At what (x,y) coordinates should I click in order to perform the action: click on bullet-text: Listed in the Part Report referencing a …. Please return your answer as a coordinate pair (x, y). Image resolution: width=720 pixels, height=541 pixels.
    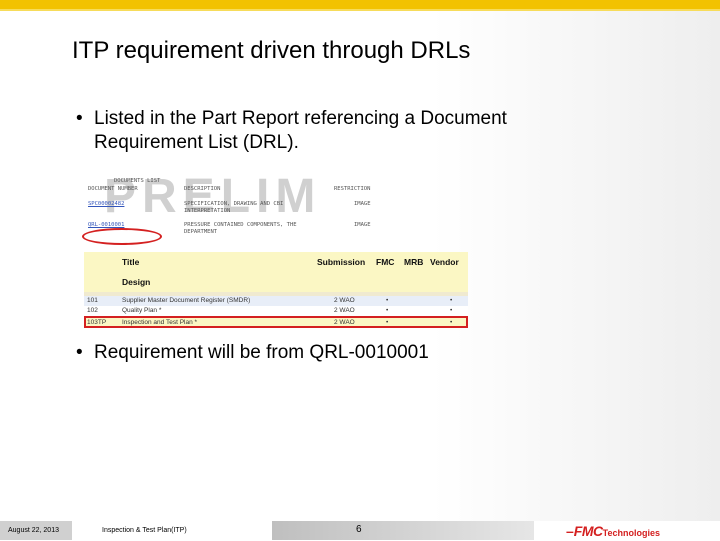
    Looking at the image, I should click on (300, 130).